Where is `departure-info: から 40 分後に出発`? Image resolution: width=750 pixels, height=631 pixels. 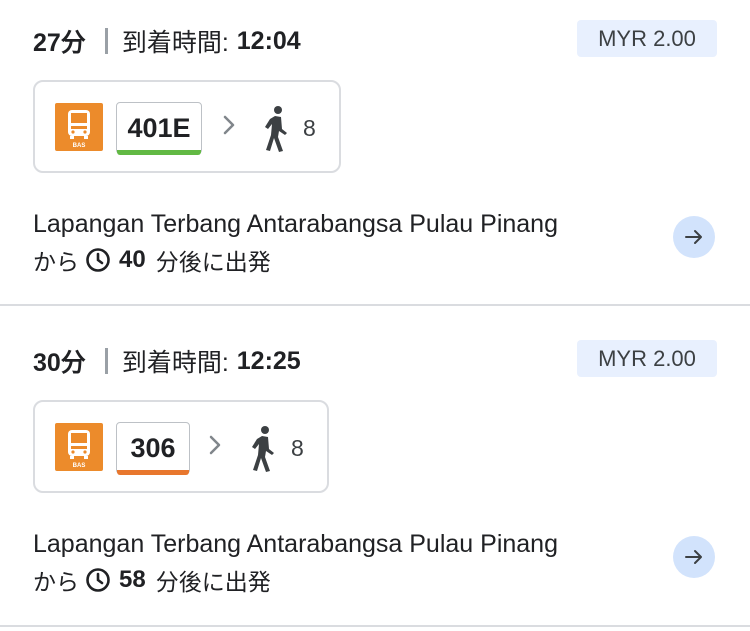
departure-info: から 40 分後に出発 is located at coordinates (152, 260).